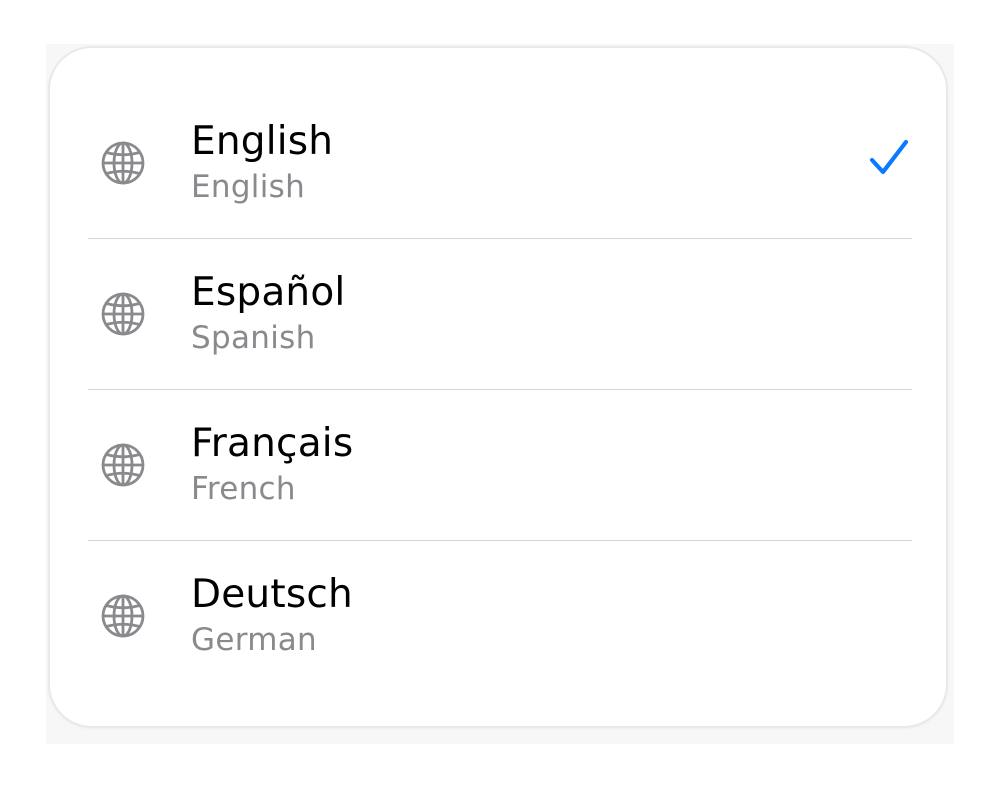 The image size is (1000, 790). Describe the element at coordinates (254, 640) in the screenshot. I see `language-english-name: German` at that location.